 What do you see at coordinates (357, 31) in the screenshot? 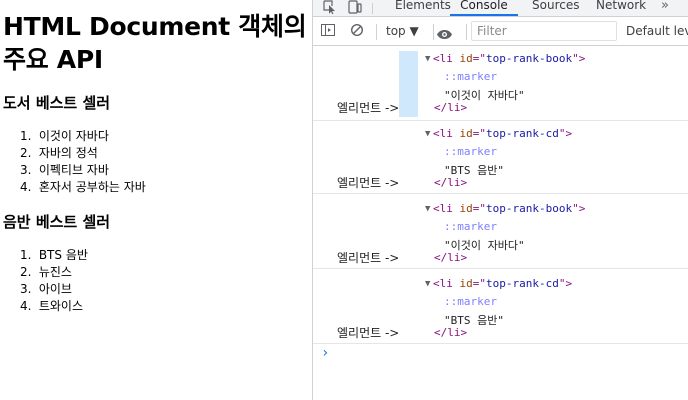
I see `clear-console-icon` at bounding box center [357, 31].